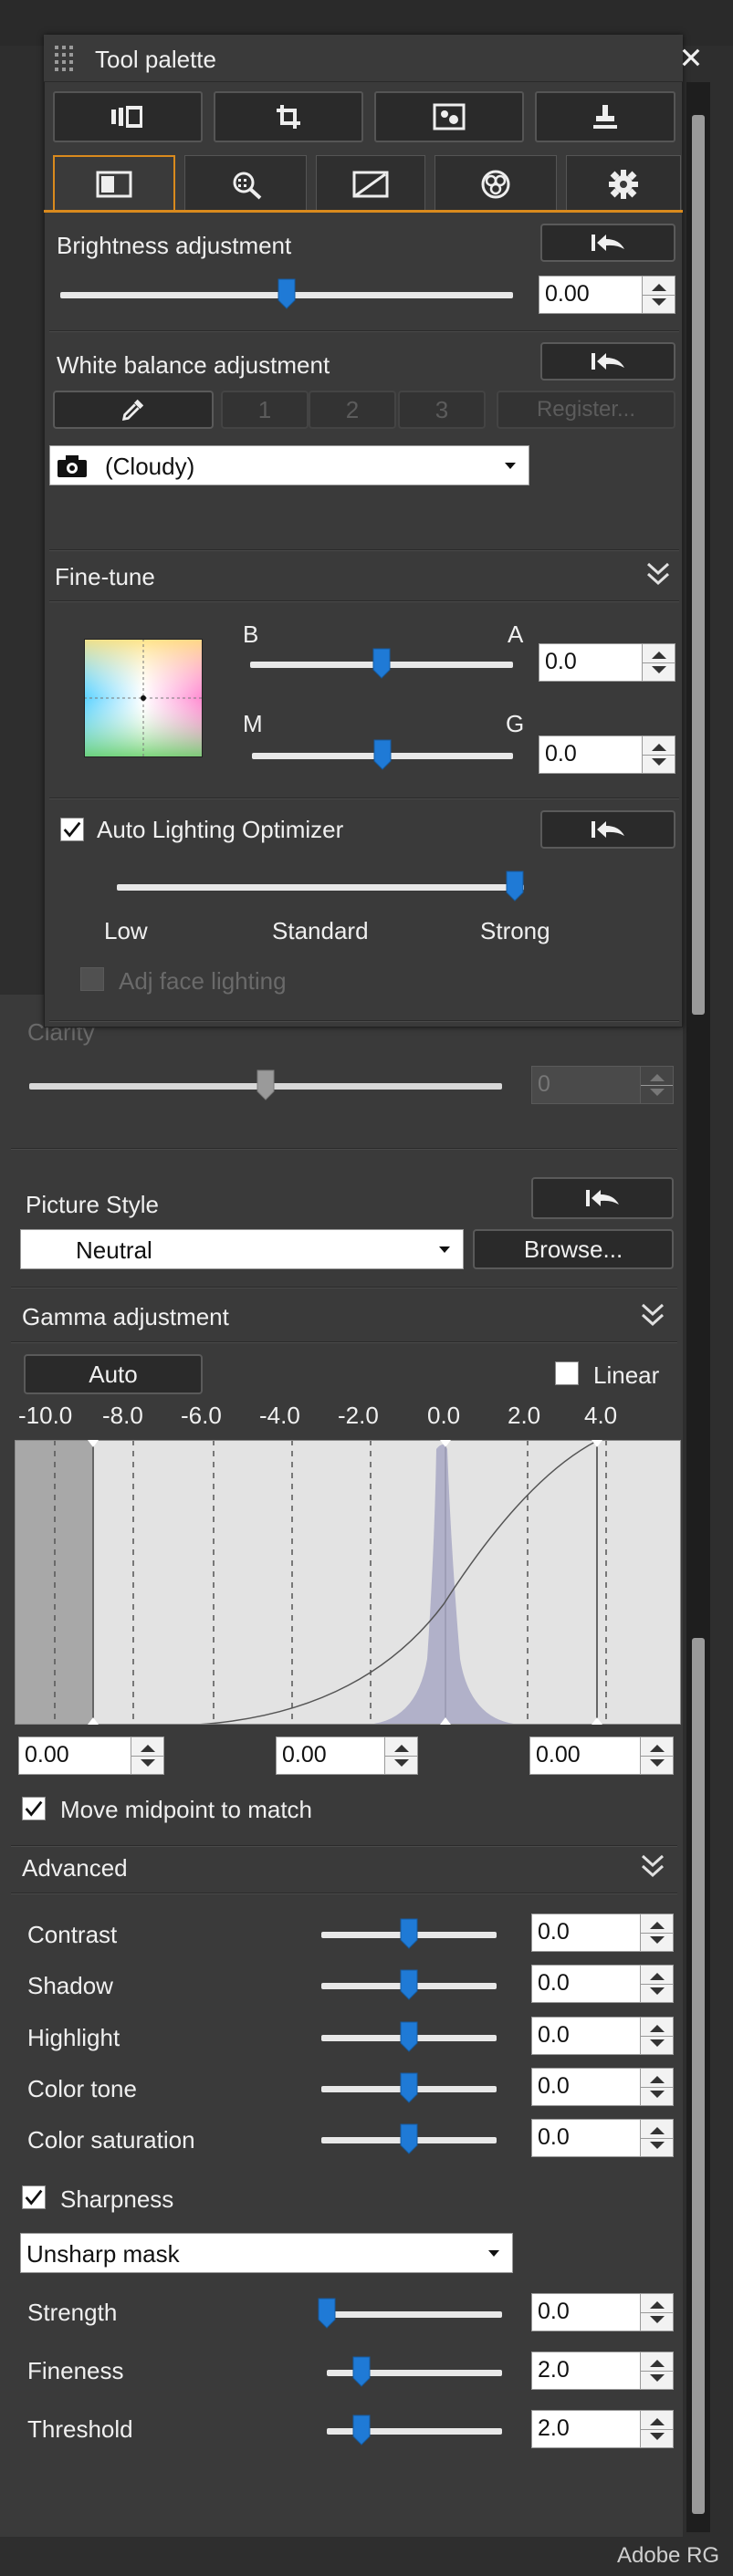  What do you see at coordinates (265, 410) in the screenshot?
I see `wb-preset-1-button: 1` at bounding box center [265, 410].